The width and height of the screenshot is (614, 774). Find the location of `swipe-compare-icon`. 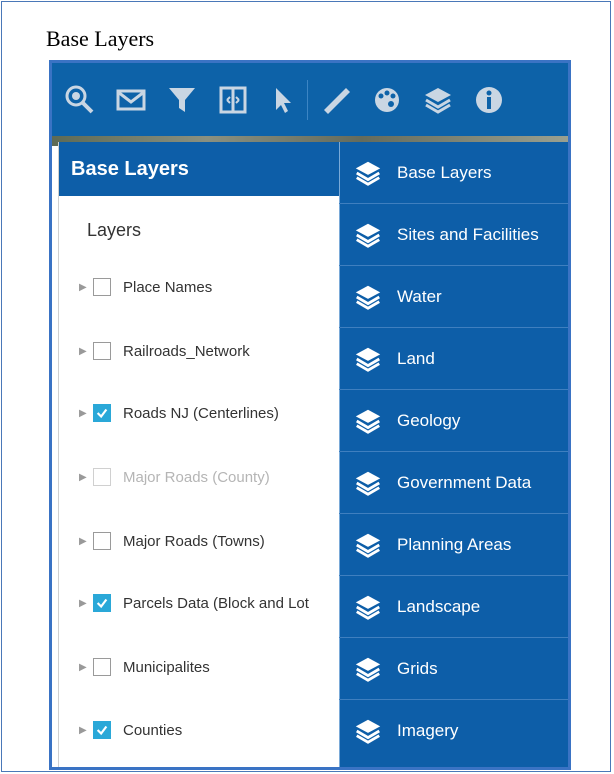

swipe-compare-icon is located at coordinates (232, 100).